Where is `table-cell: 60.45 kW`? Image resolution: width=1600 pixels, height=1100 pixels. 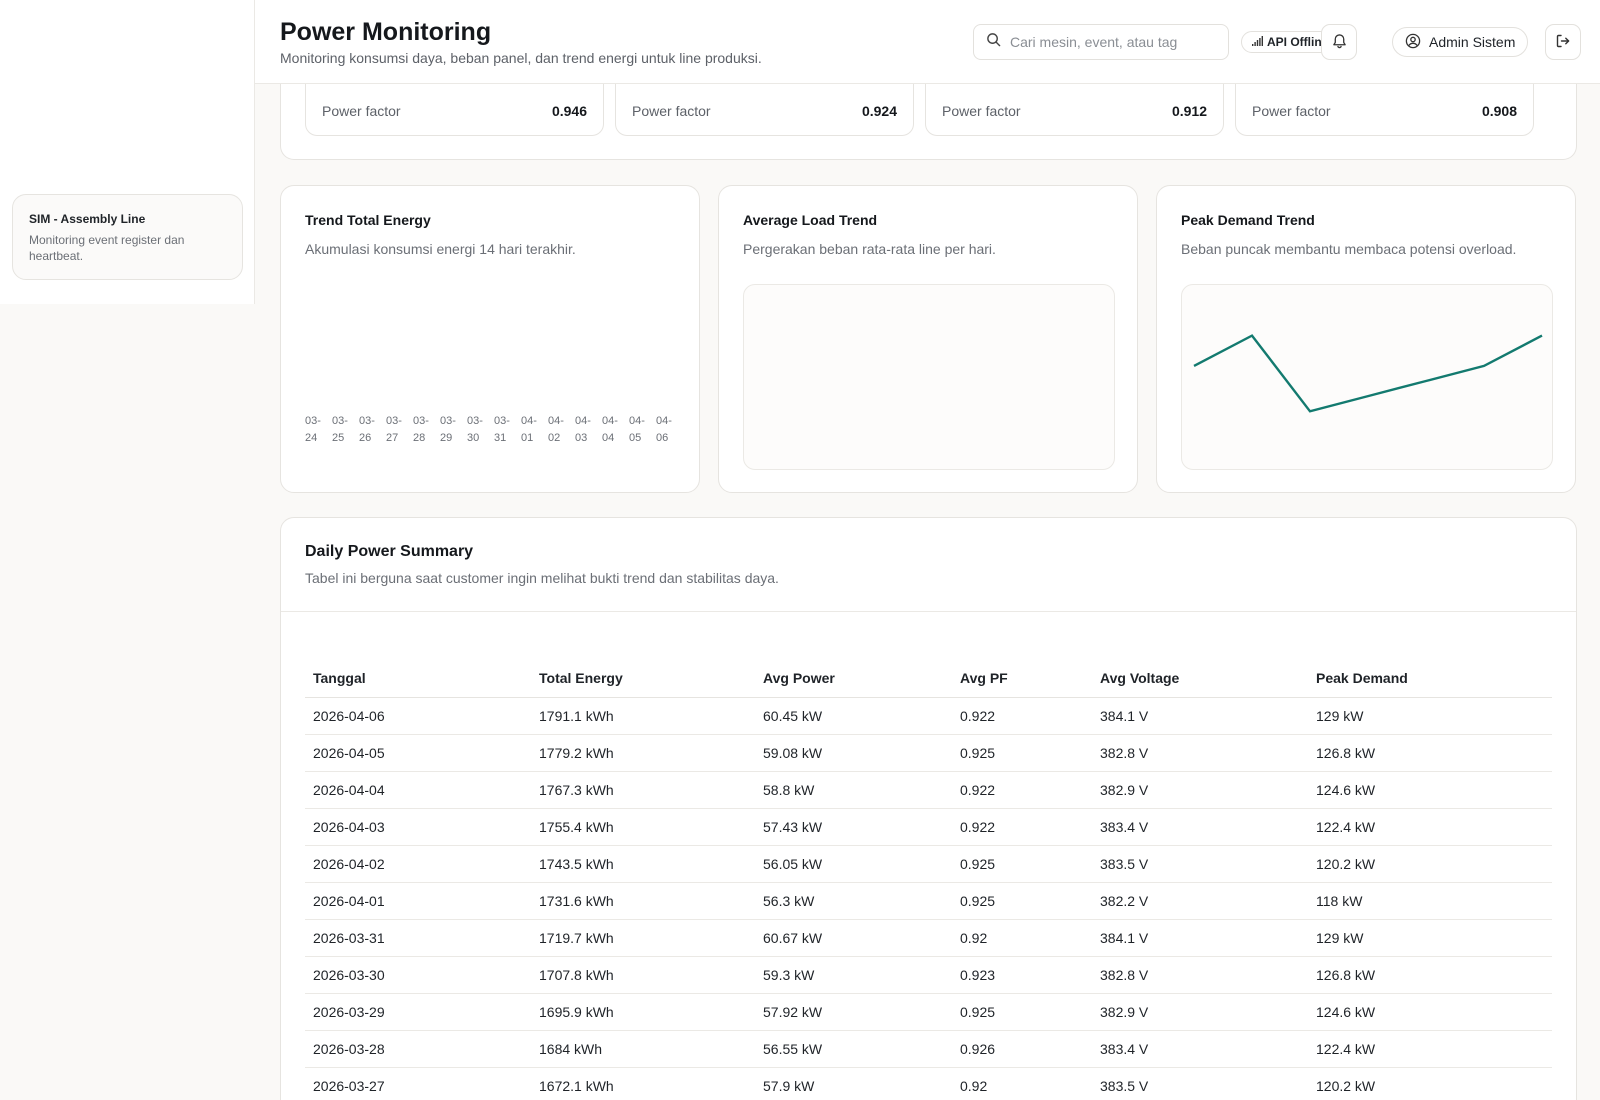 table-cell: 60.45 kW is located at coordinates (853, 716).